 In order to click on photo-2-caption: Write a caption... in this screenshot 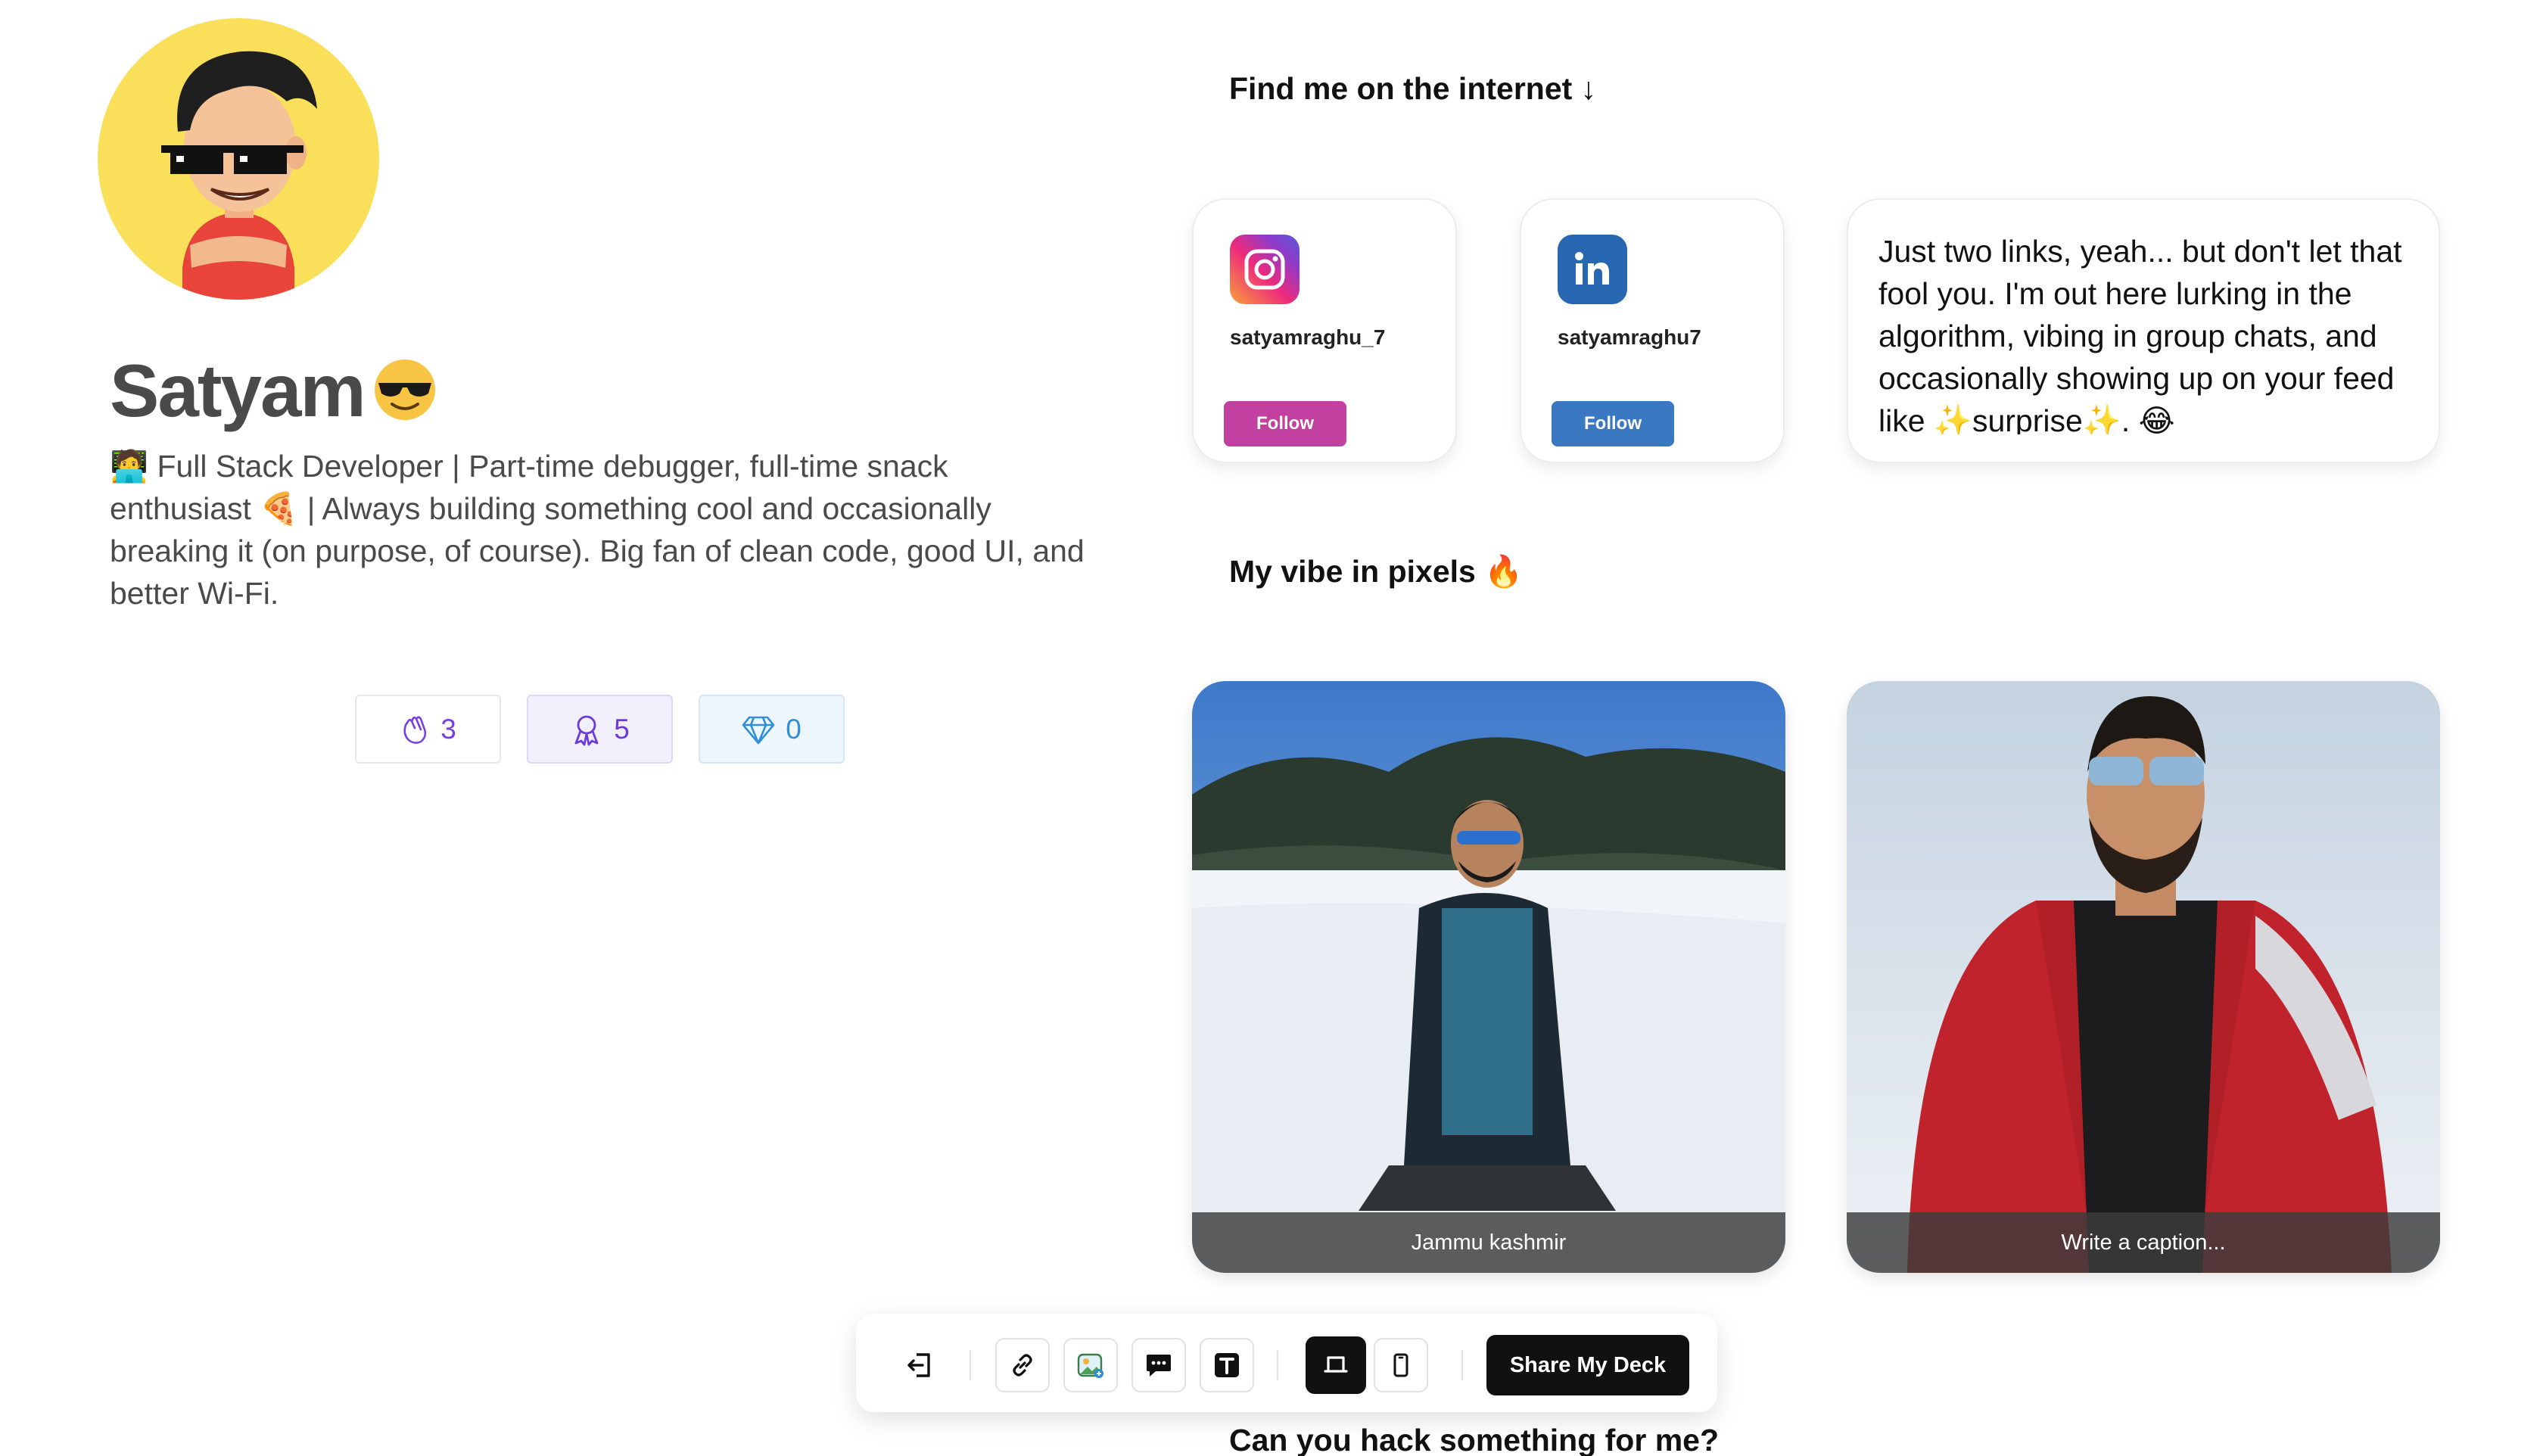, I will do `click(2143, 1242)`.